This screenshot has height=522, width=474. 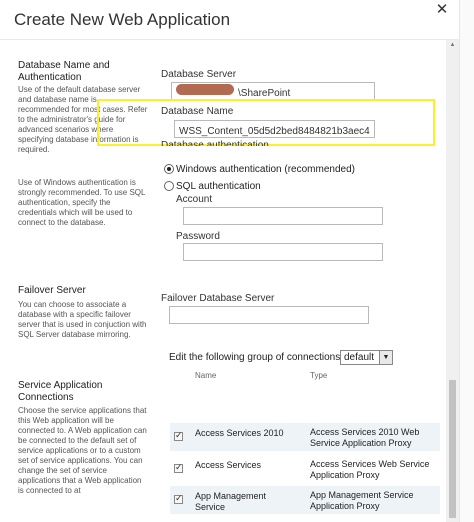 What do you see at coordinates (237, 21) in the screenshot?
I see `dialog-titlebar: Create New Web Application ✕` at bounding box center [237, 21].